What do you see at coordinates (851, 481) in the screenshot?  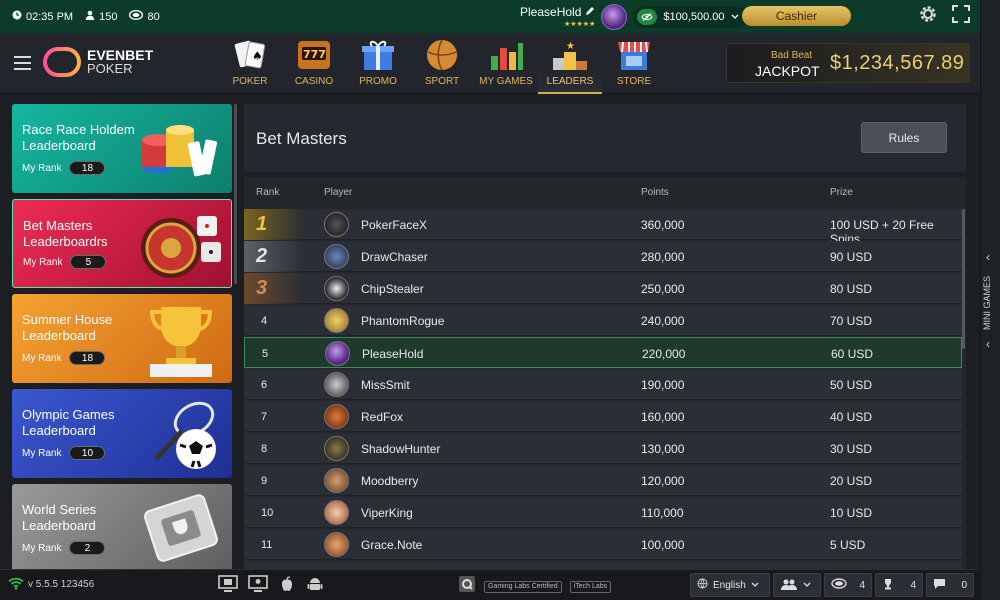 I see `player-prize: 20 USD` at bounding box center [851, 481].